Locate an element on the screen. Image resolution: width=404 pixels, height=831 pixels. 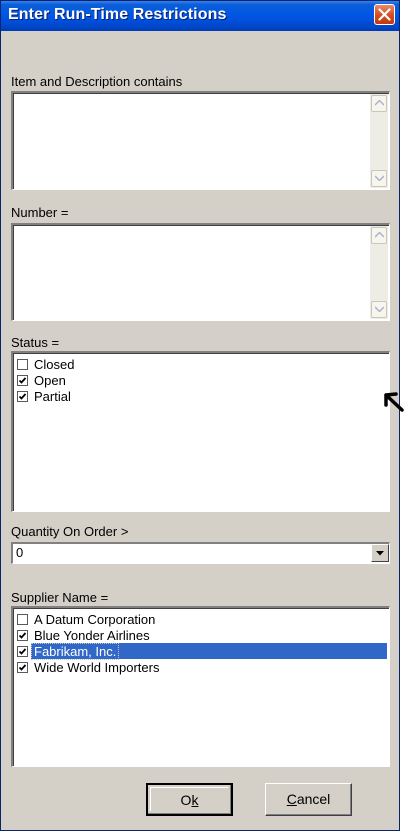
status-option-partial: Partial is located at coordinates (45, 396).